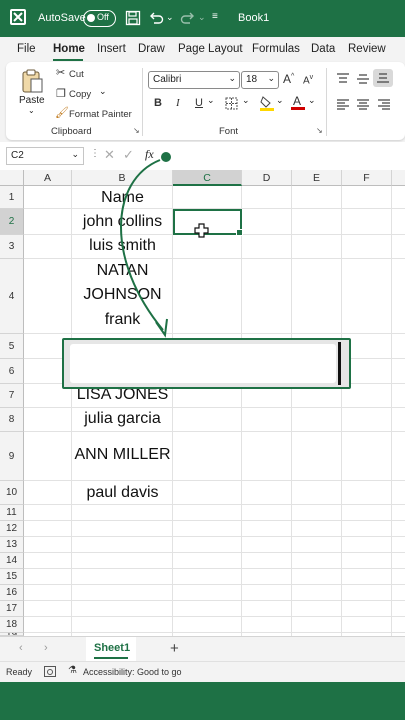  Describe the element at coordinates (50, 672) in the screenshot. I see `macro-record-icon` at that location.